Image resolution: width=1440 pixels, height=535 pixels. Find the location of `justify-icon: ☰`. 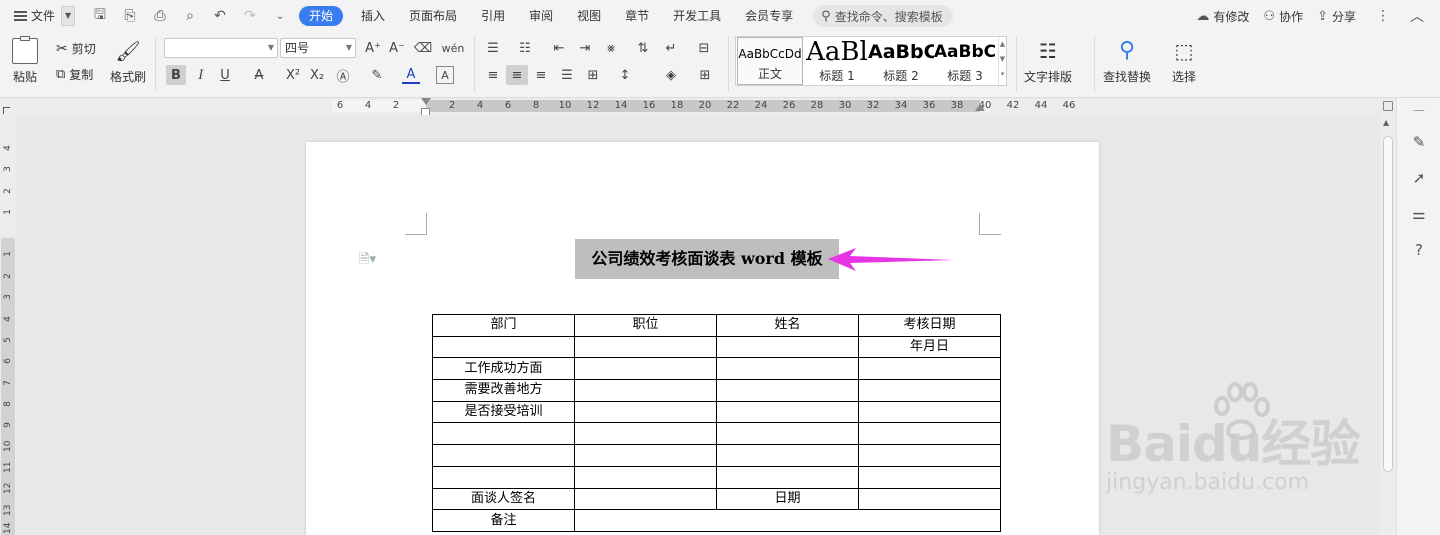

justify-icon: ☰ is located at coordinates (567, 75).